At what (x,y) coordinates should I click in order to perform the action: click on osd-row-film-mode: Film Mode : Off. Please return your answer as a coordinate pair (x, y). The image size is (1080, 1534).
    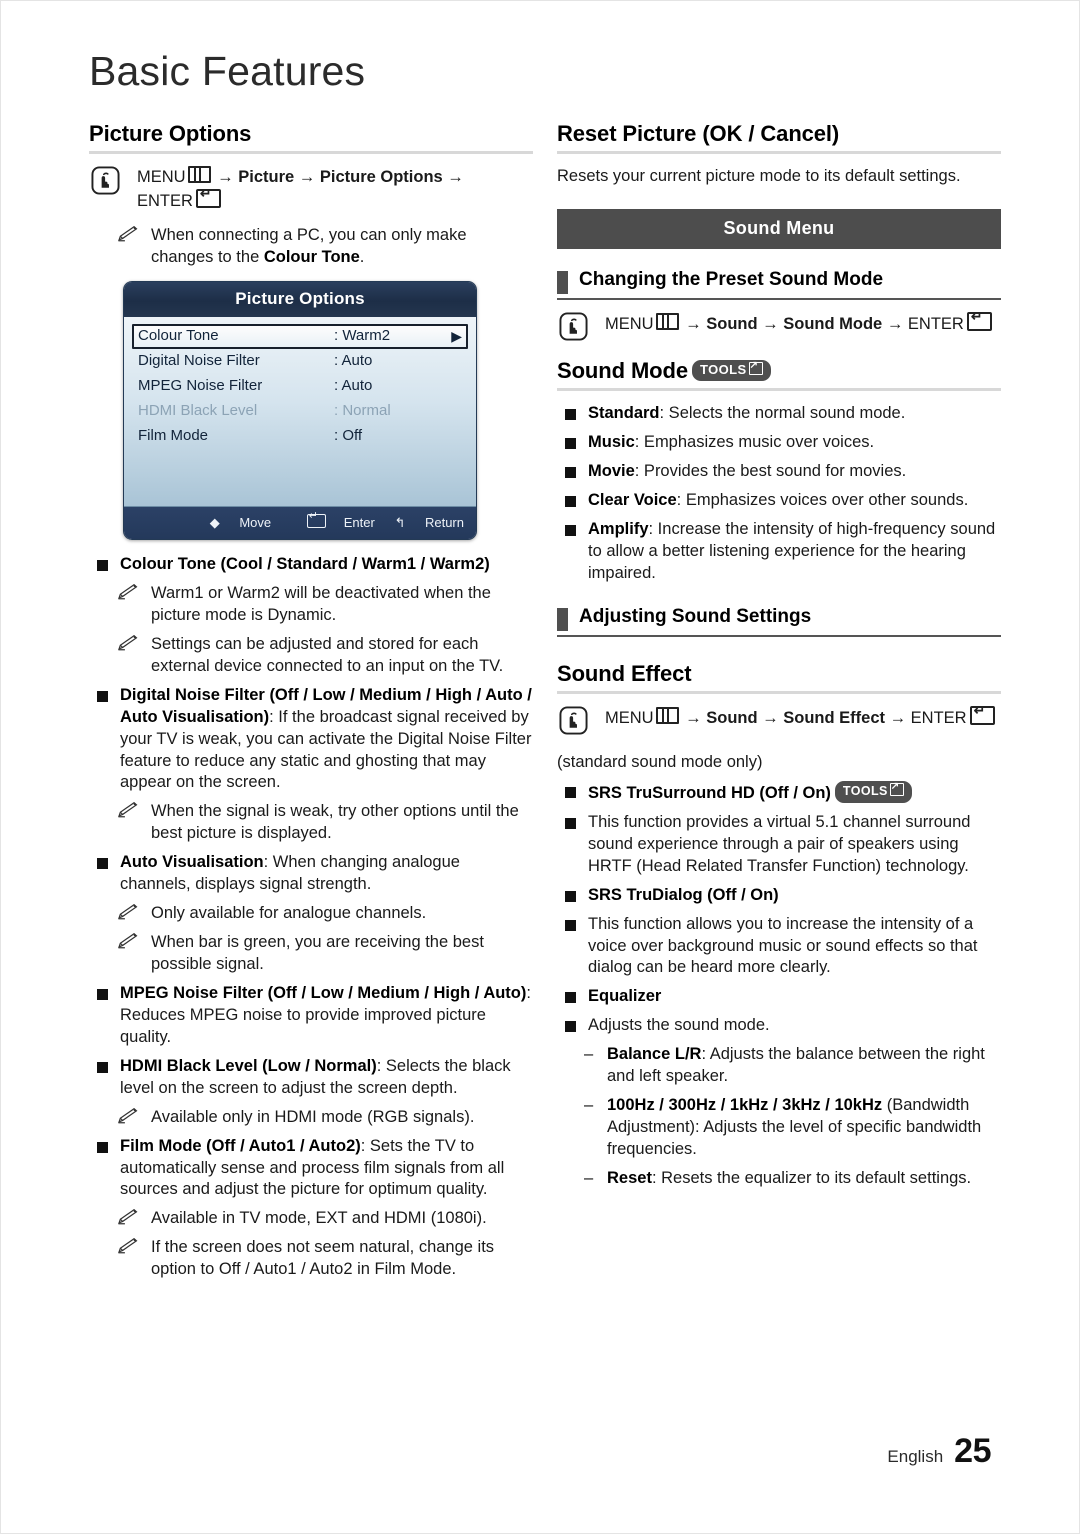
    Looking at the image, I should click on (300, 436).